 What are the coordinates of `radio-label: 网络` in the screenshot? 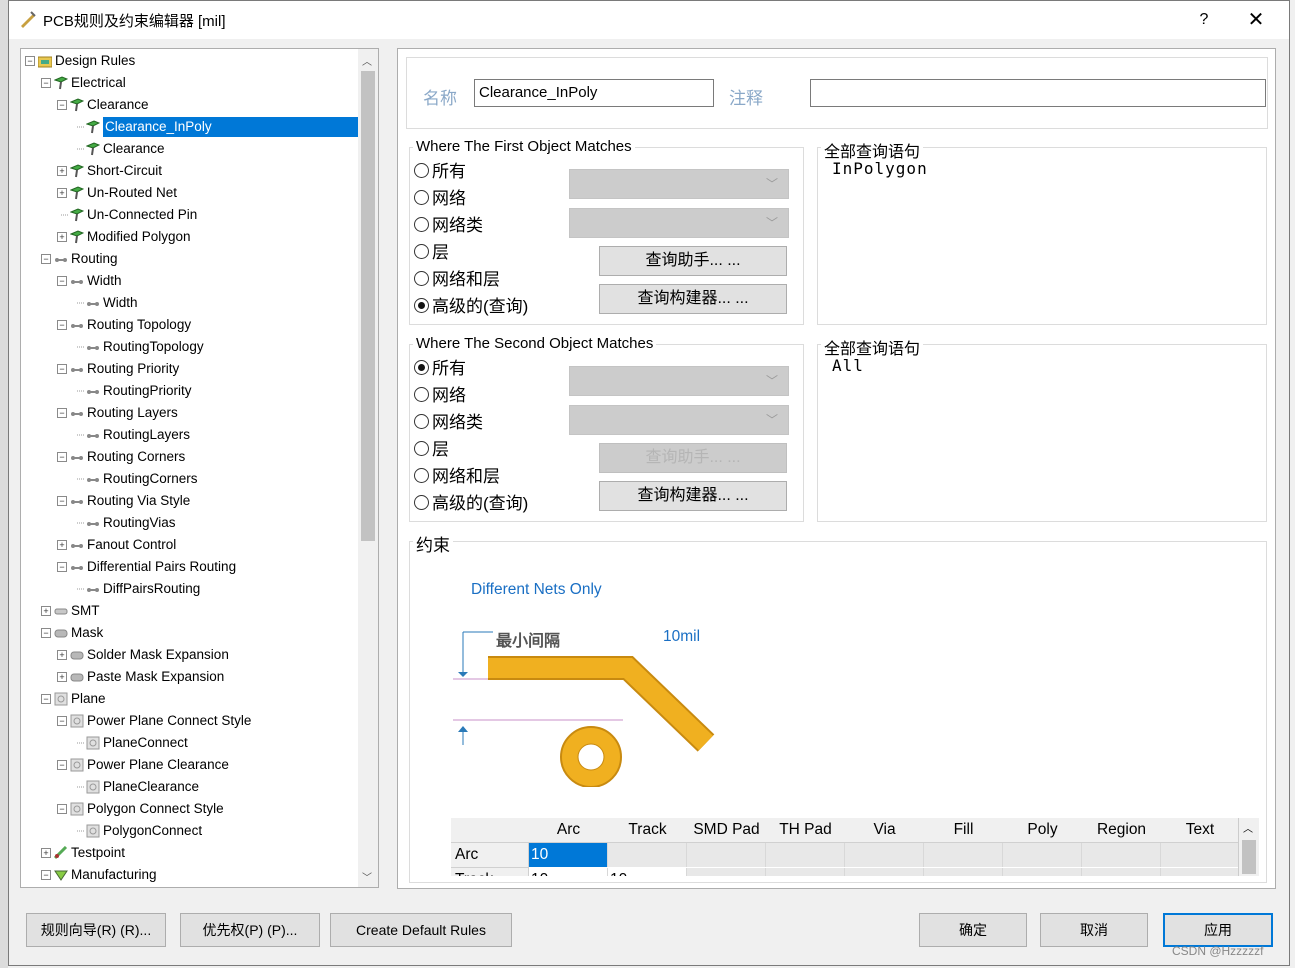 It's located at (449, 395).